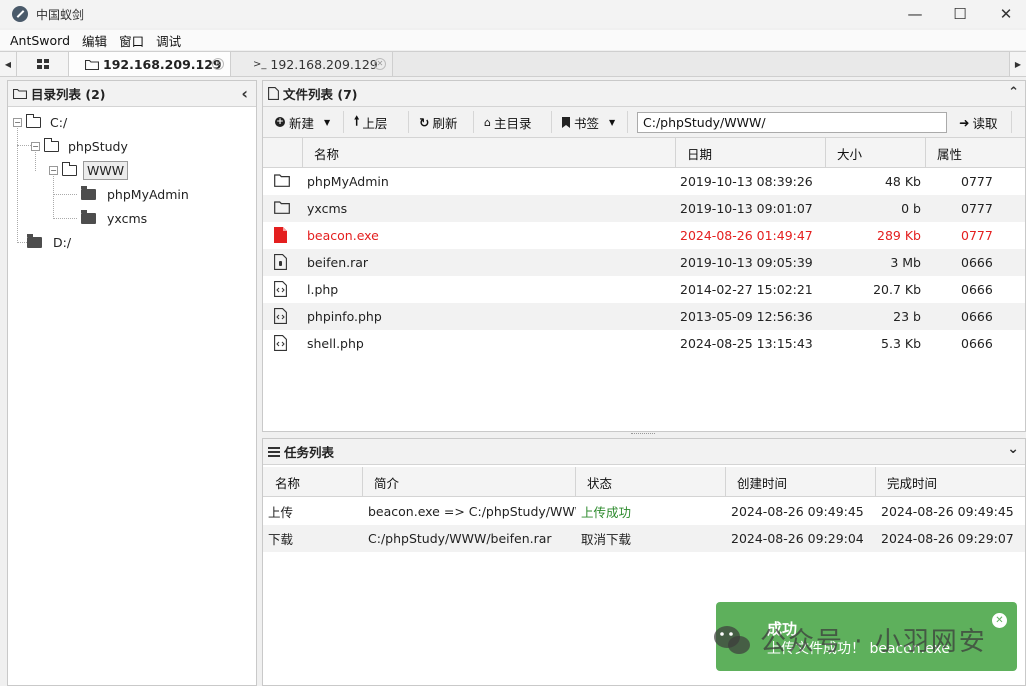  What do you see at coordinates (150, 64) in the screenshot?
I see `tab-file-manager: 192.168.209.129 ✕` at bounding box center [150, 64].